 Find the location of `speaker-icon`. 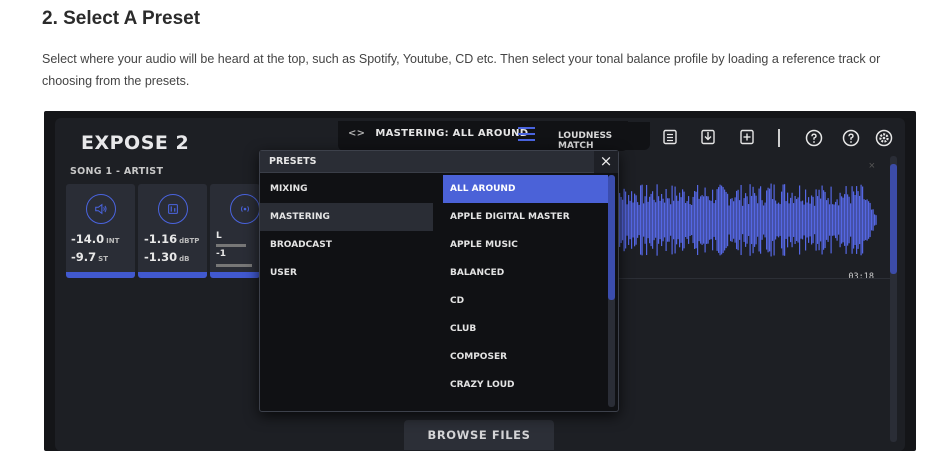

speaker-icon is located at coordinates (101, 209).